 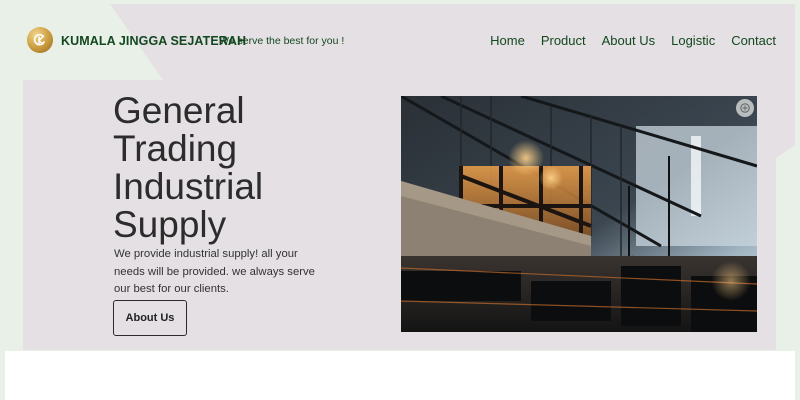 What do you see at coordinates (507, 40) in the screenshot?
I see `nav-home: Home` at bounding box center [507, 40].